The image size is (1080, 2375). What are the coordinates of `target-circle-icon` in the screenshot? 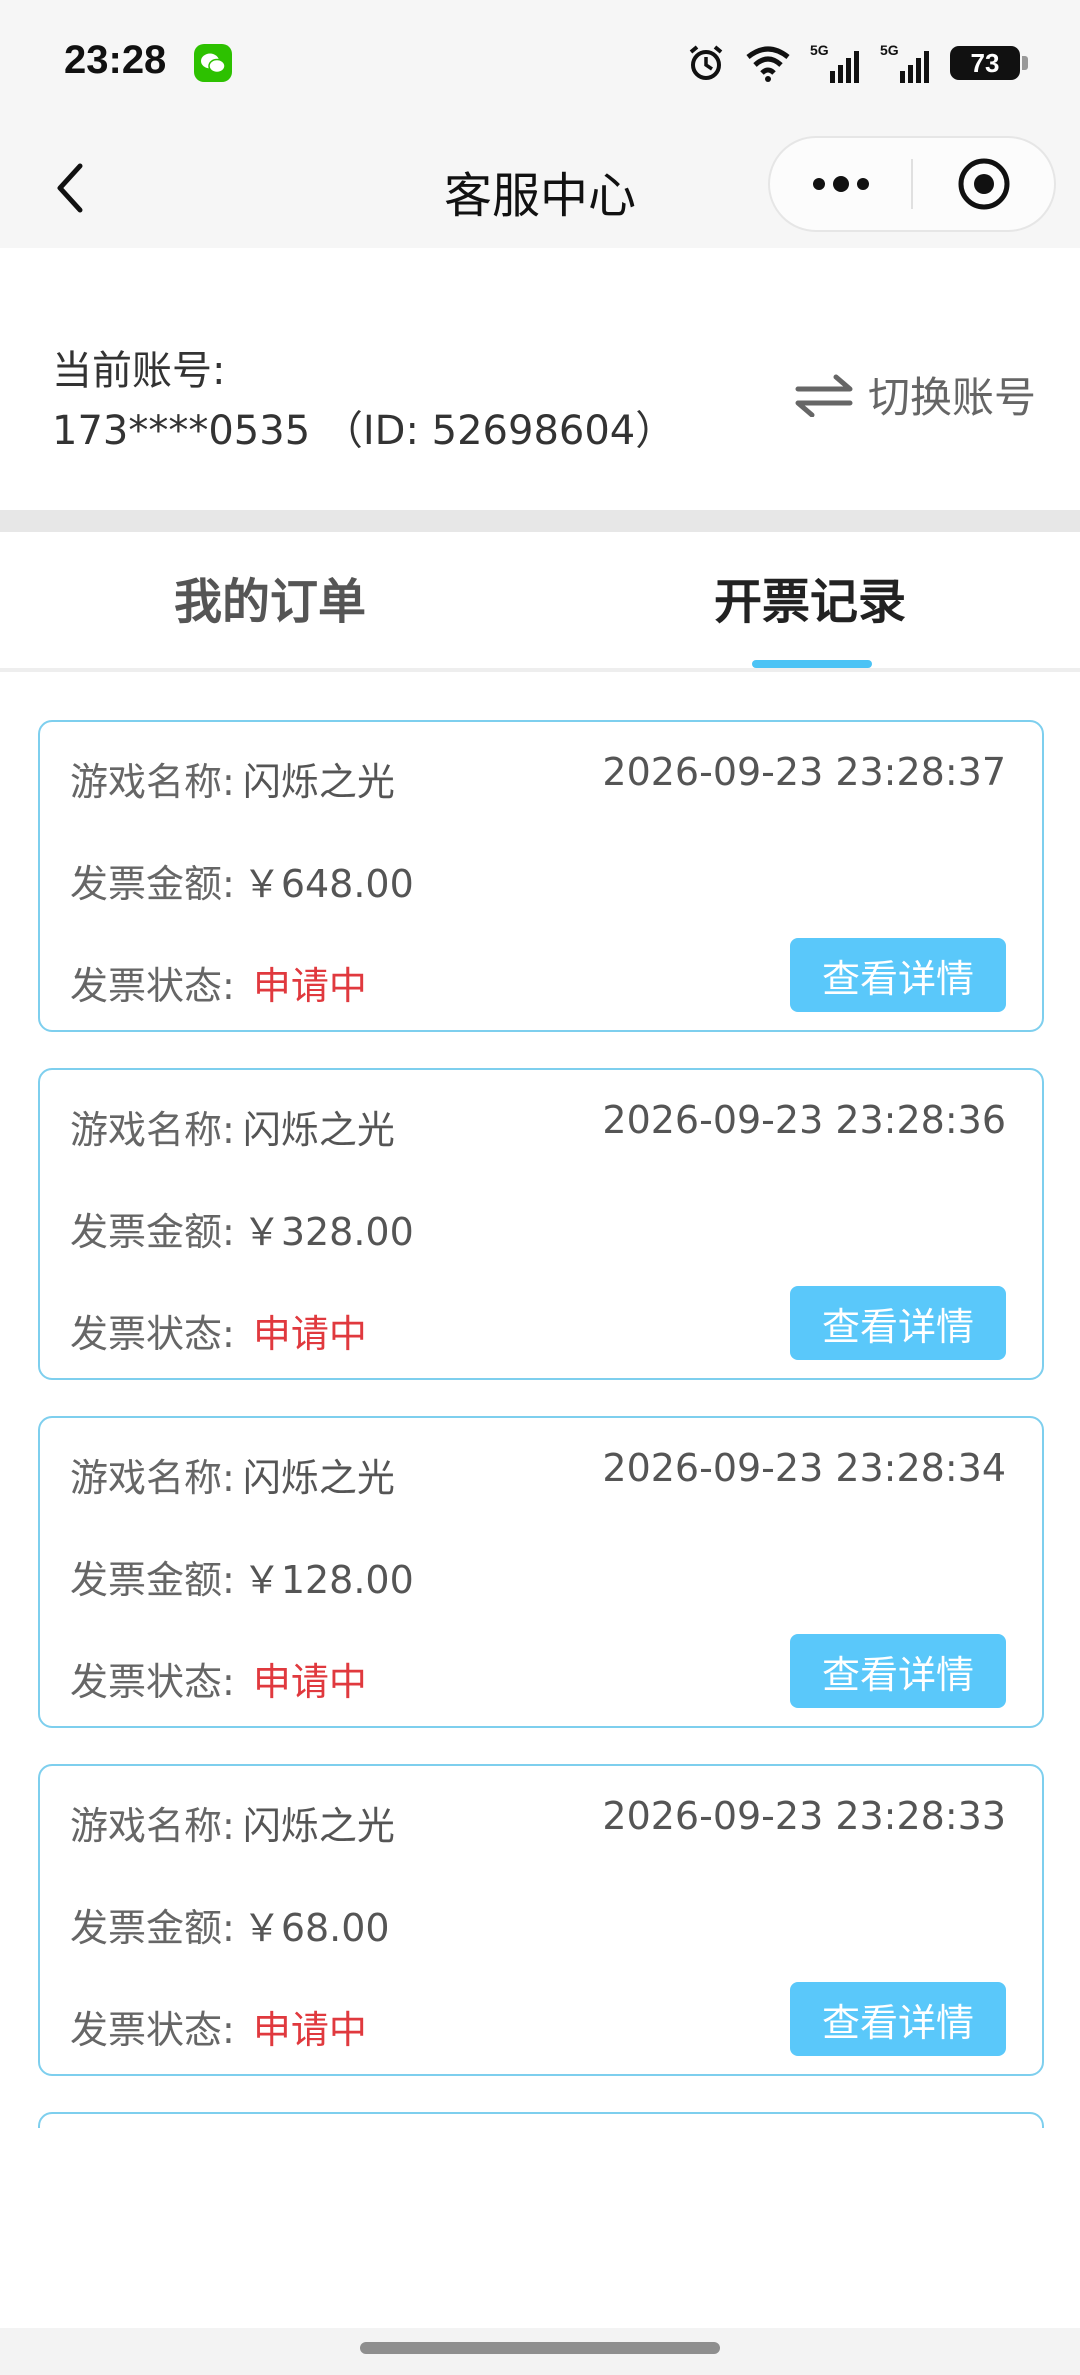 It's located at (983, 184).